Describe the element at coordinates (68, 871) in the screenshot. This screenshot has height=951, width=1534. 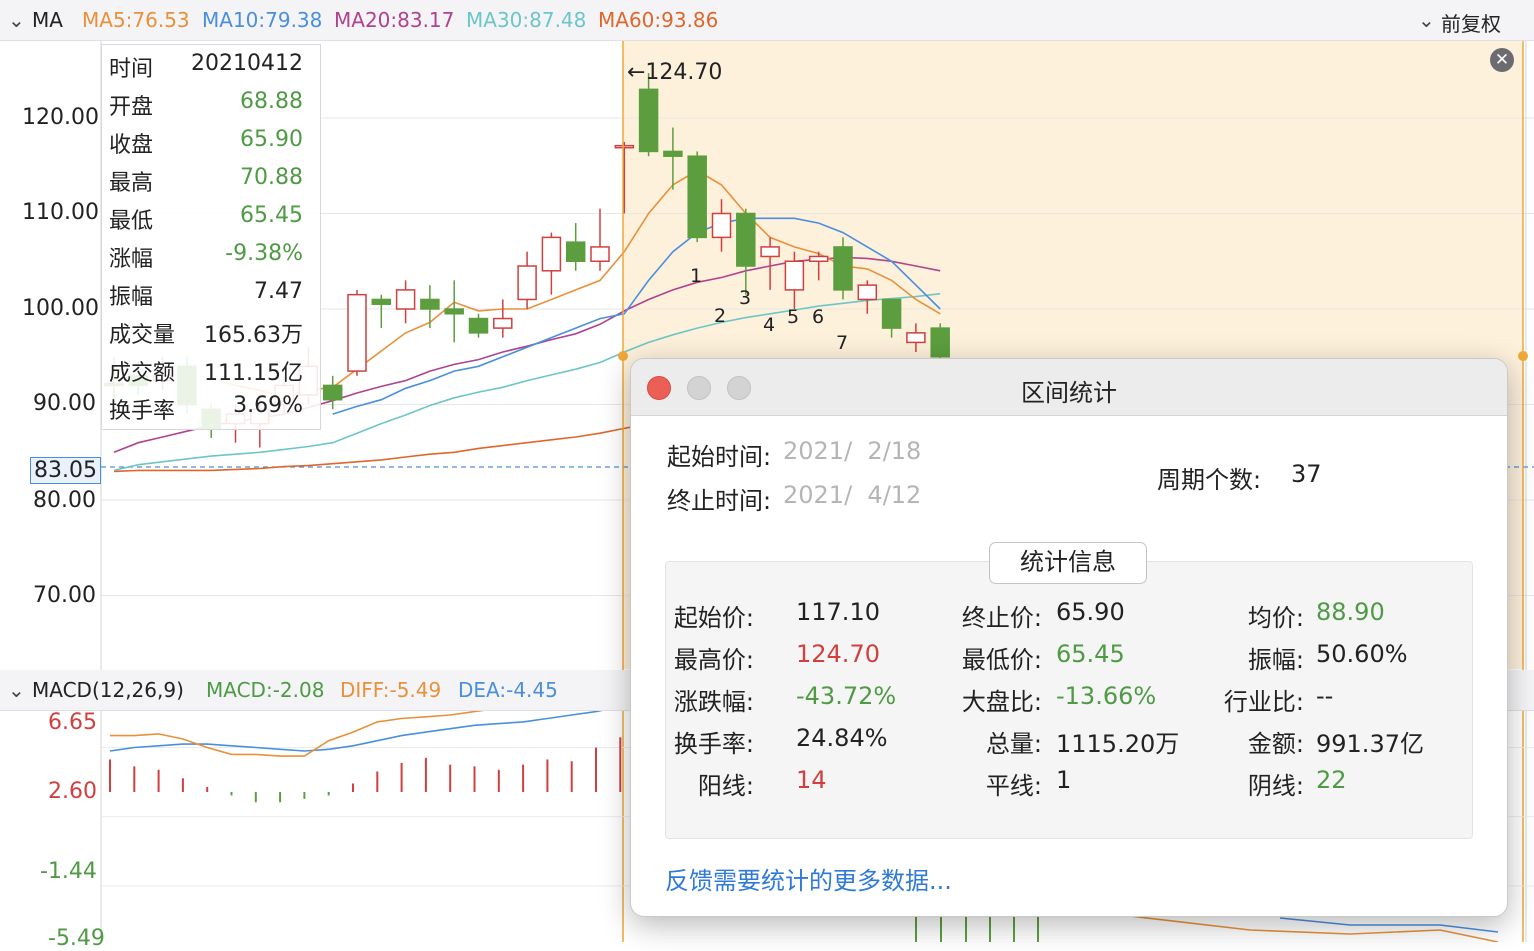
I see `macd-y-tick: -1.44` at that location.